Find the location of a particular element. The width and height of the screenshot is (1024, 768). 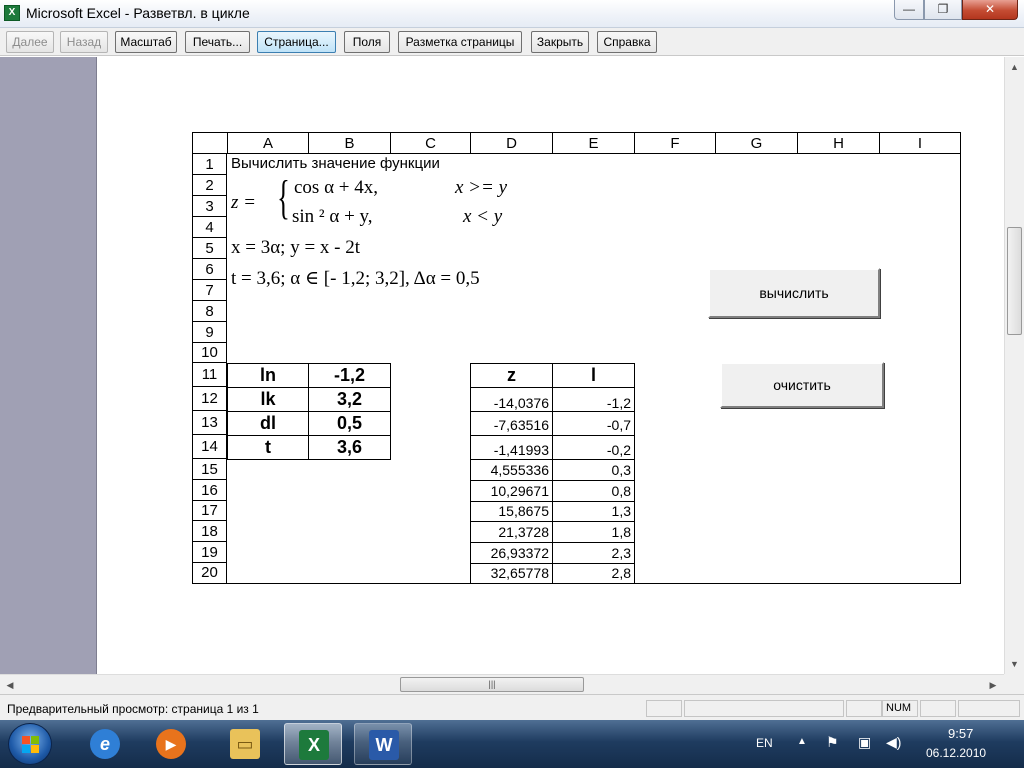

taskbar-excel: X is located at coordinates (313, 744).